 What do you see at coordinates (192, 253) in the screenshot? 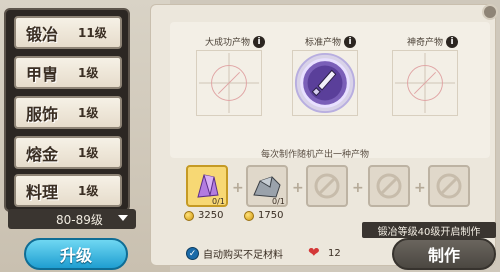
I see `checkmark-icon: ✓` at bounding box center [192, 253].